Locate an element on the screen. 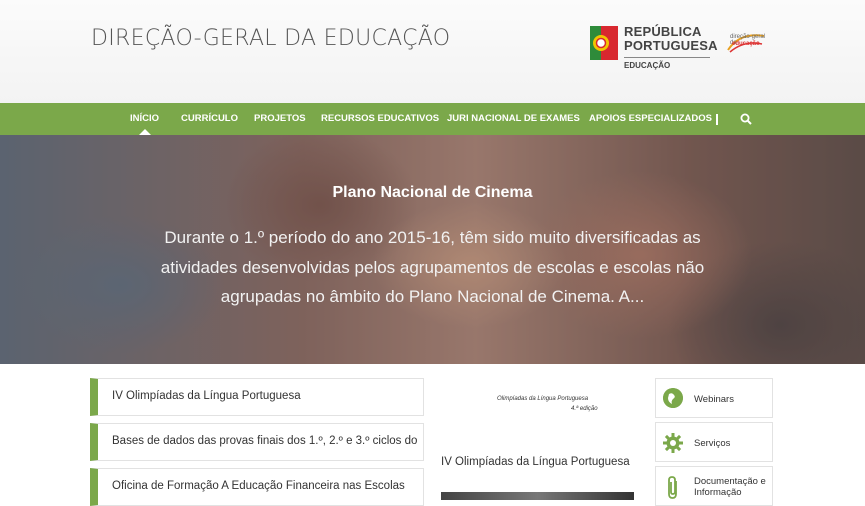 Image resolution: width=865 pixels, height=506 pixels. republica-portuguesa-logo: REPÚBLICA PORTUGUESA EDUCAÇÃO is located at coordinates (655, 48).